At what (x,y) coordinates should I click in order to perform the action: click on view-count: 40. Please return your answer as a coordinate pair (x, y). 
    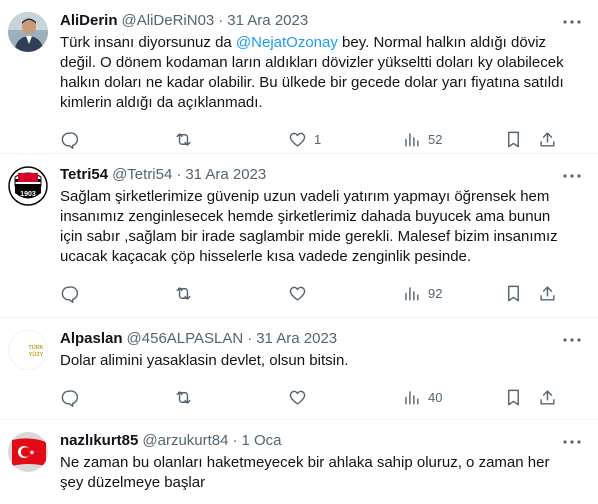
    Looking at the image, I should click on (435, 397).